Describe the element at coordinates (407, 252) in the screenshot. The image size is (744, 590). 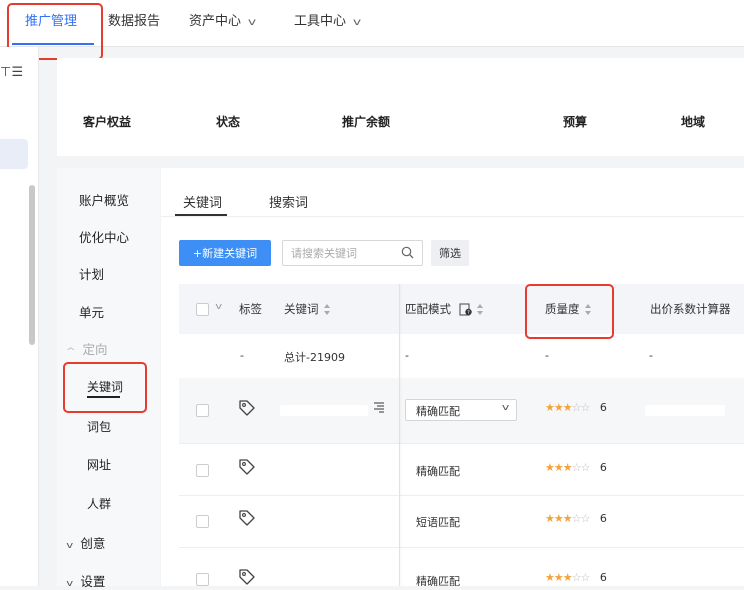
I see `search-icon` at that location.